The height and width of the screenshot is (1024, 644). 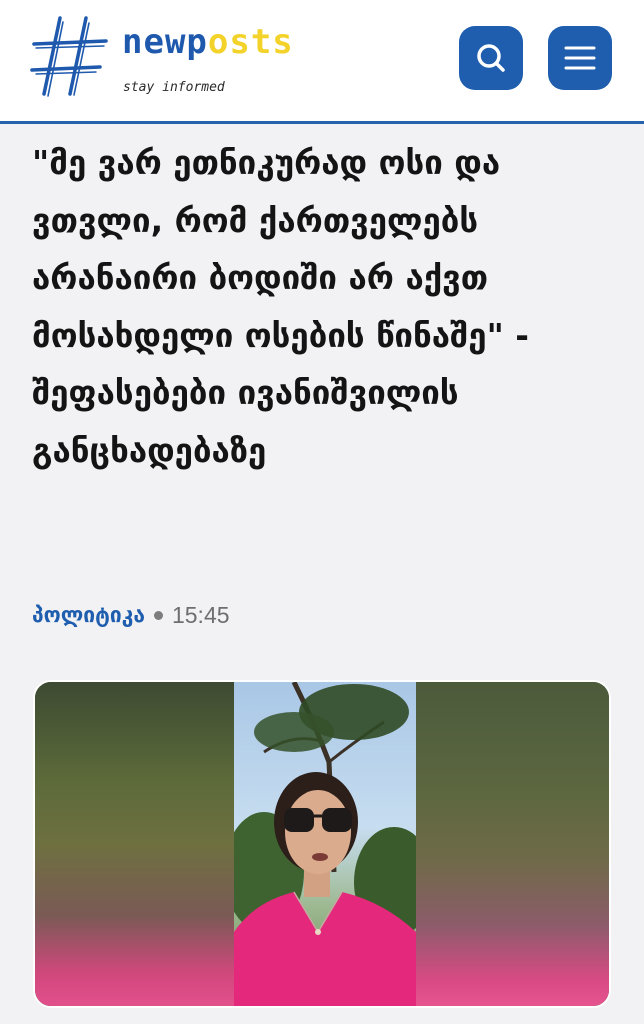 I want to click on logo-wordmark: newposts, so click(x=208, y=42).